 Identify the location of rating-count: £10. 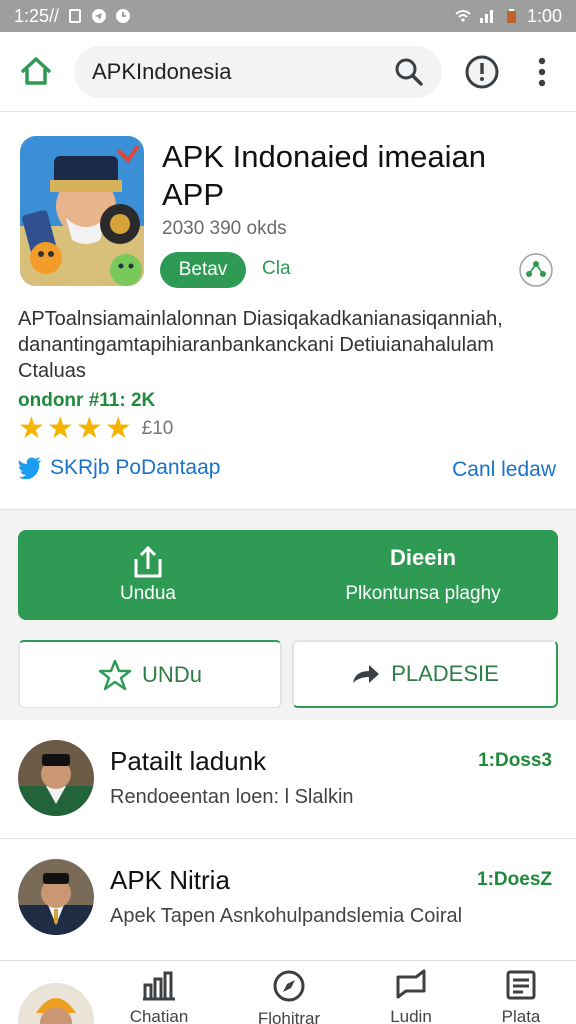
(157, 428).